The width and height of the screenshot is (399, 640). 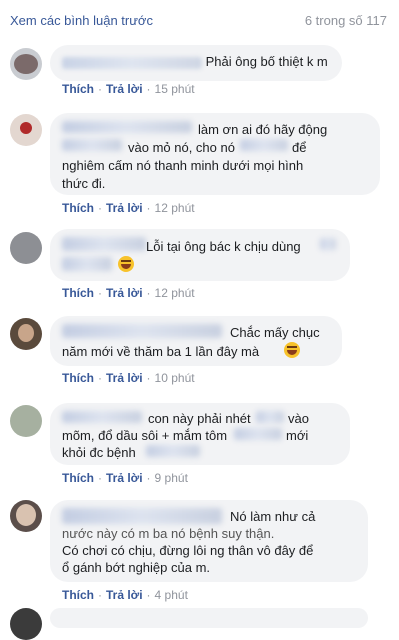 What do you see at coordinates (126, 264) in the screenshot?
I see `laughing-emoji-icon` at bounding box center [126, 264].